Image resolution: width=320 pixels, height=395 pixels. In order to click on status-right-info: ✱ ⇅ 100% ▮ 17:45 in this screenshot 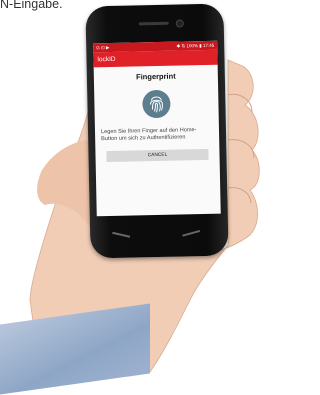, I will do `click(195, 45)`.